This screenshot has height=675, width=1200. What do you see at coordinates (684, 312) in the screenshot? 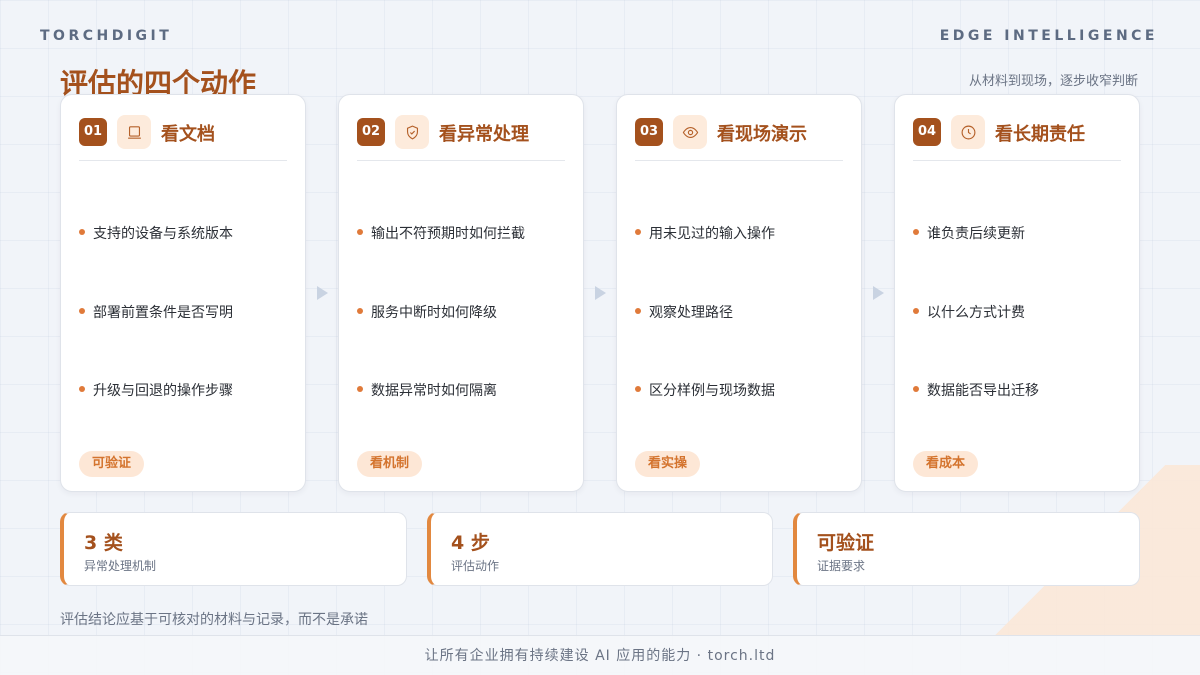
I see `list-item: 观察处理路径` at bounding box center [684, 312].